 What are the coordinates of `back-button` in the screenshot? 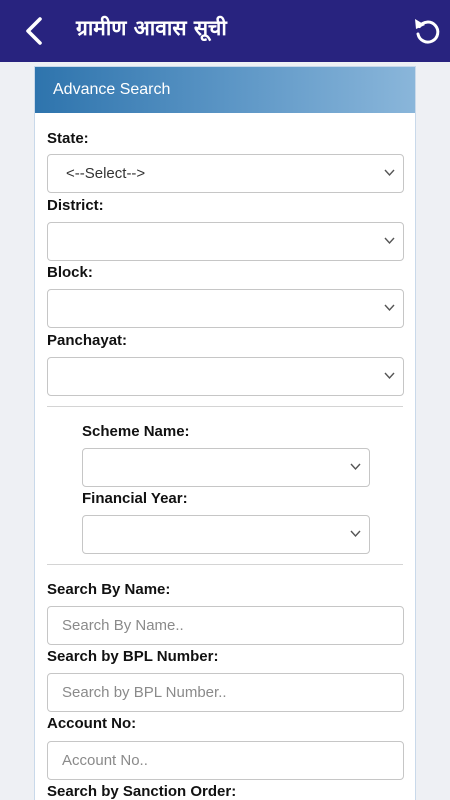 It's located at (35, 31).